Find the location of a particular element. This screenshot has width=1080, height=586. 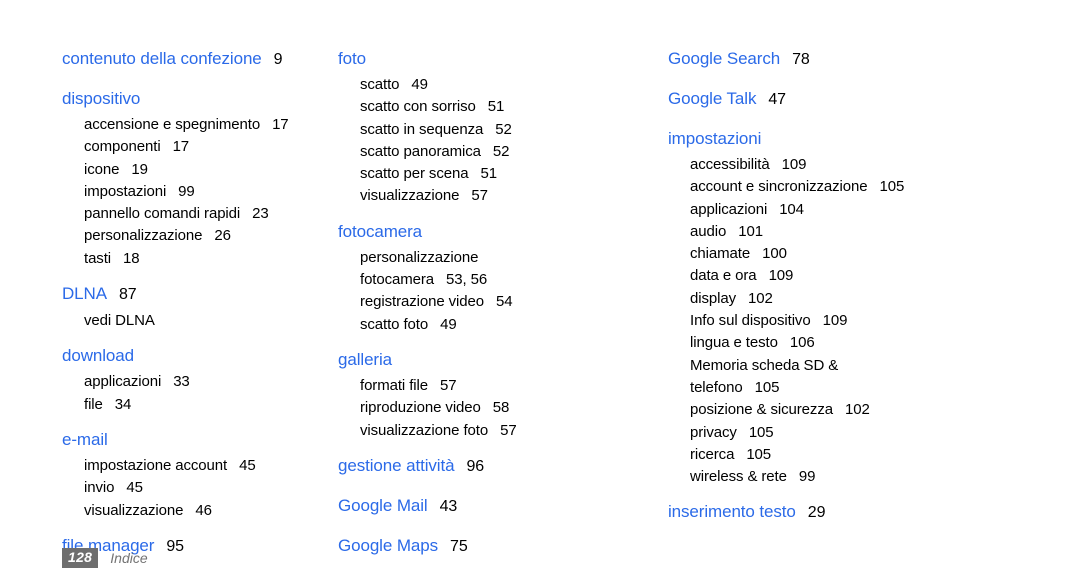

index-entry-label: audio is located at coordinates (708, 231).